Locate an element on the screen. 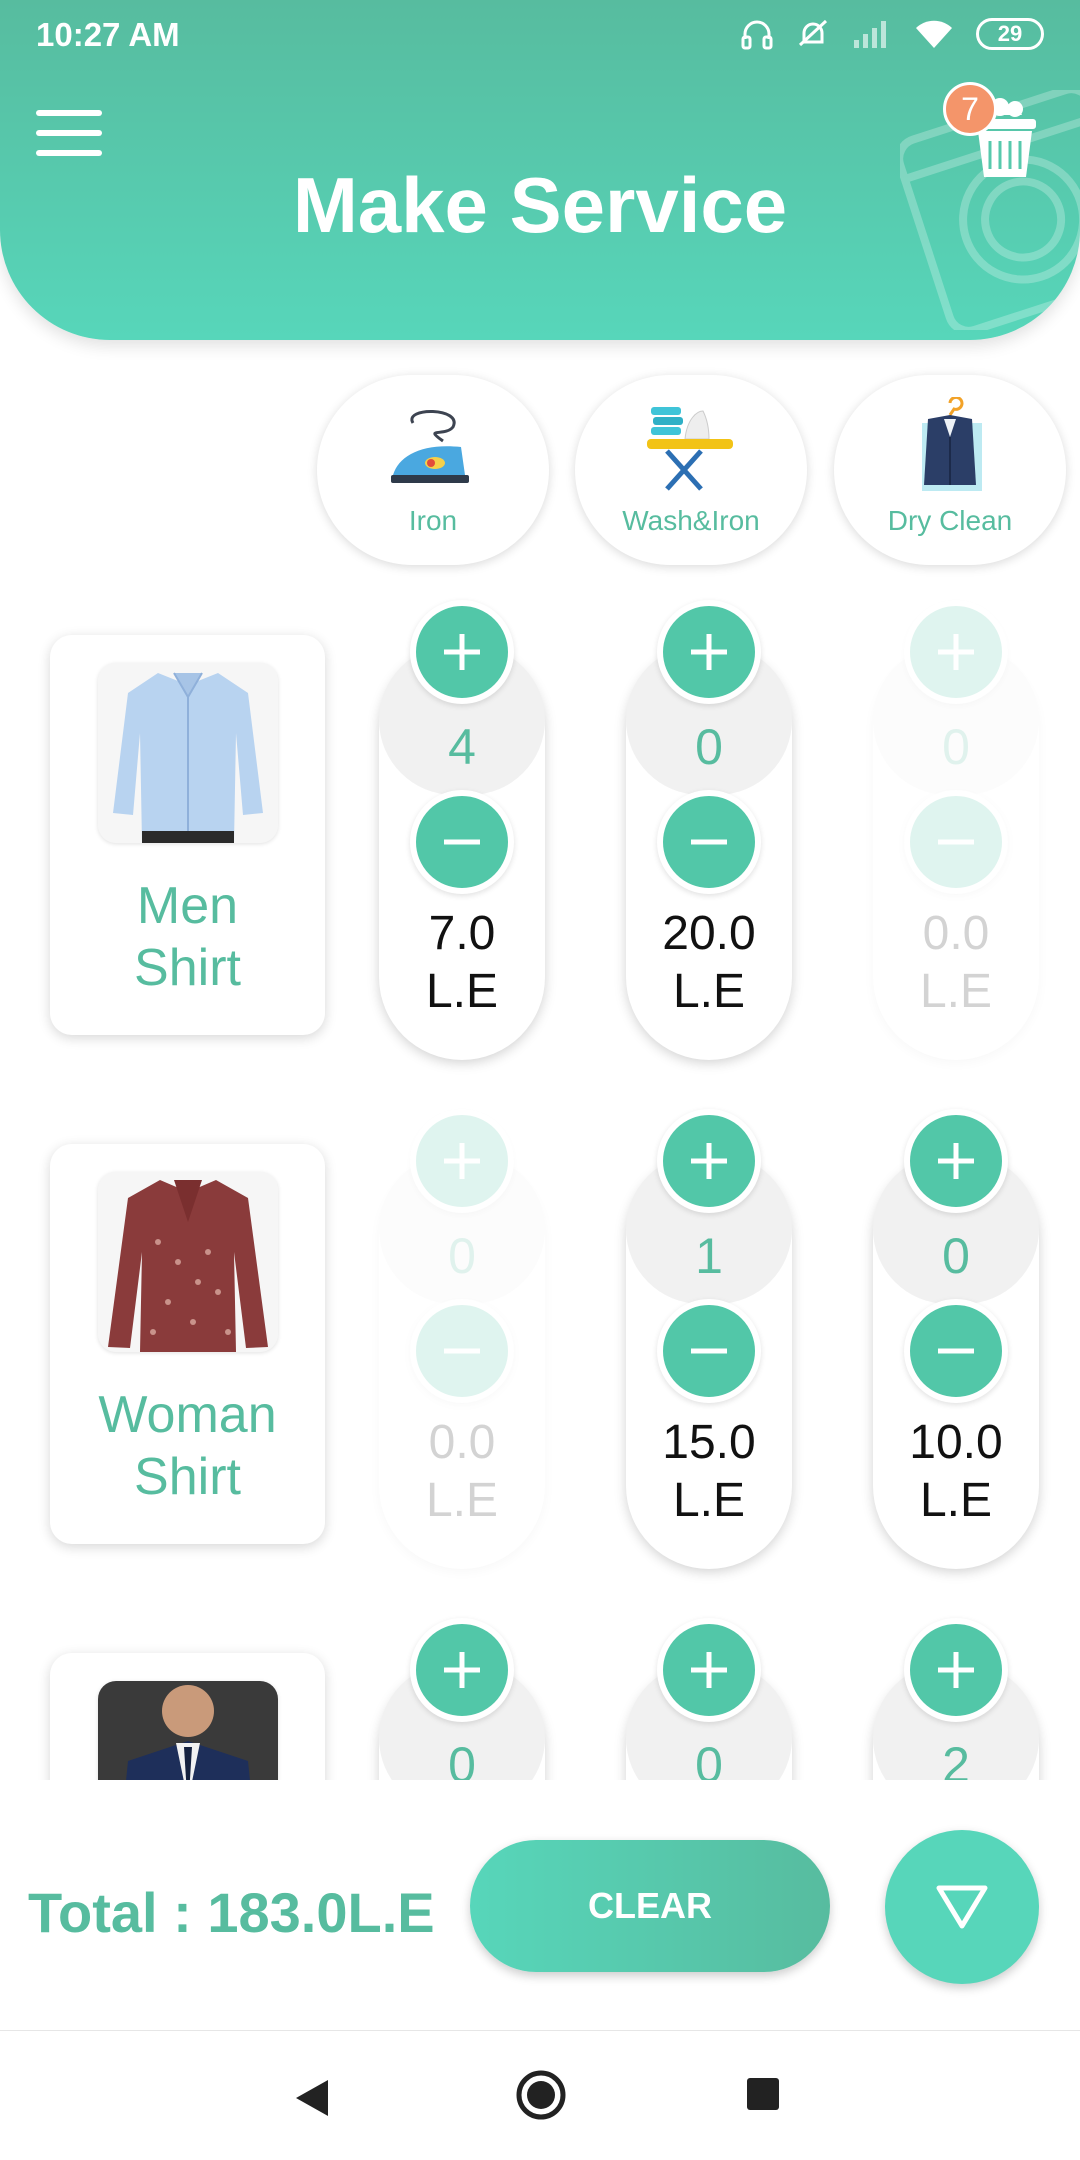  total-amount: Total : 183.0L.E is located at coordinates (231, 1912).